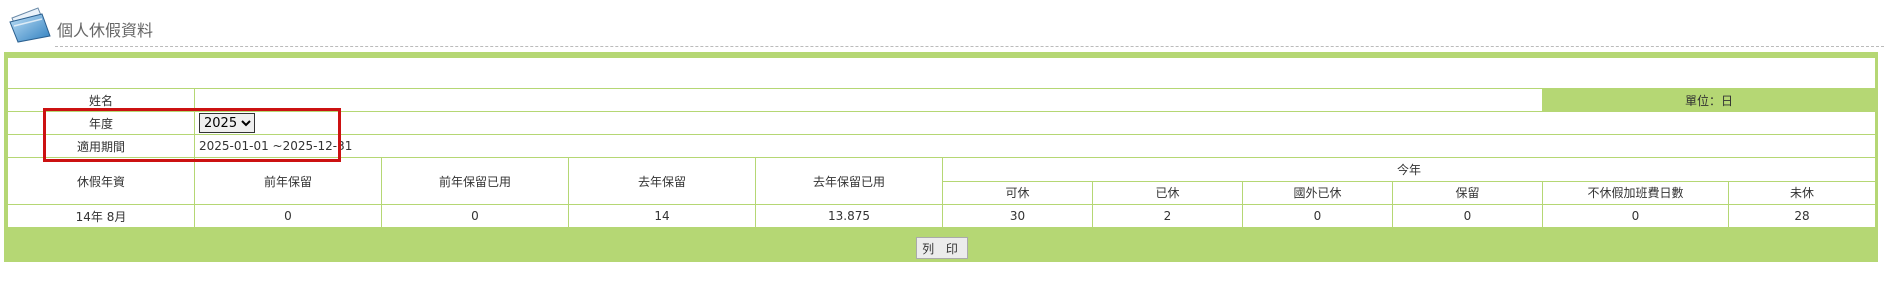 The image size is (1884, 284). Describe the element at coordinates (1635, 216) in the screenshot. I see `cell-unused-paid-days: 0` at that location.